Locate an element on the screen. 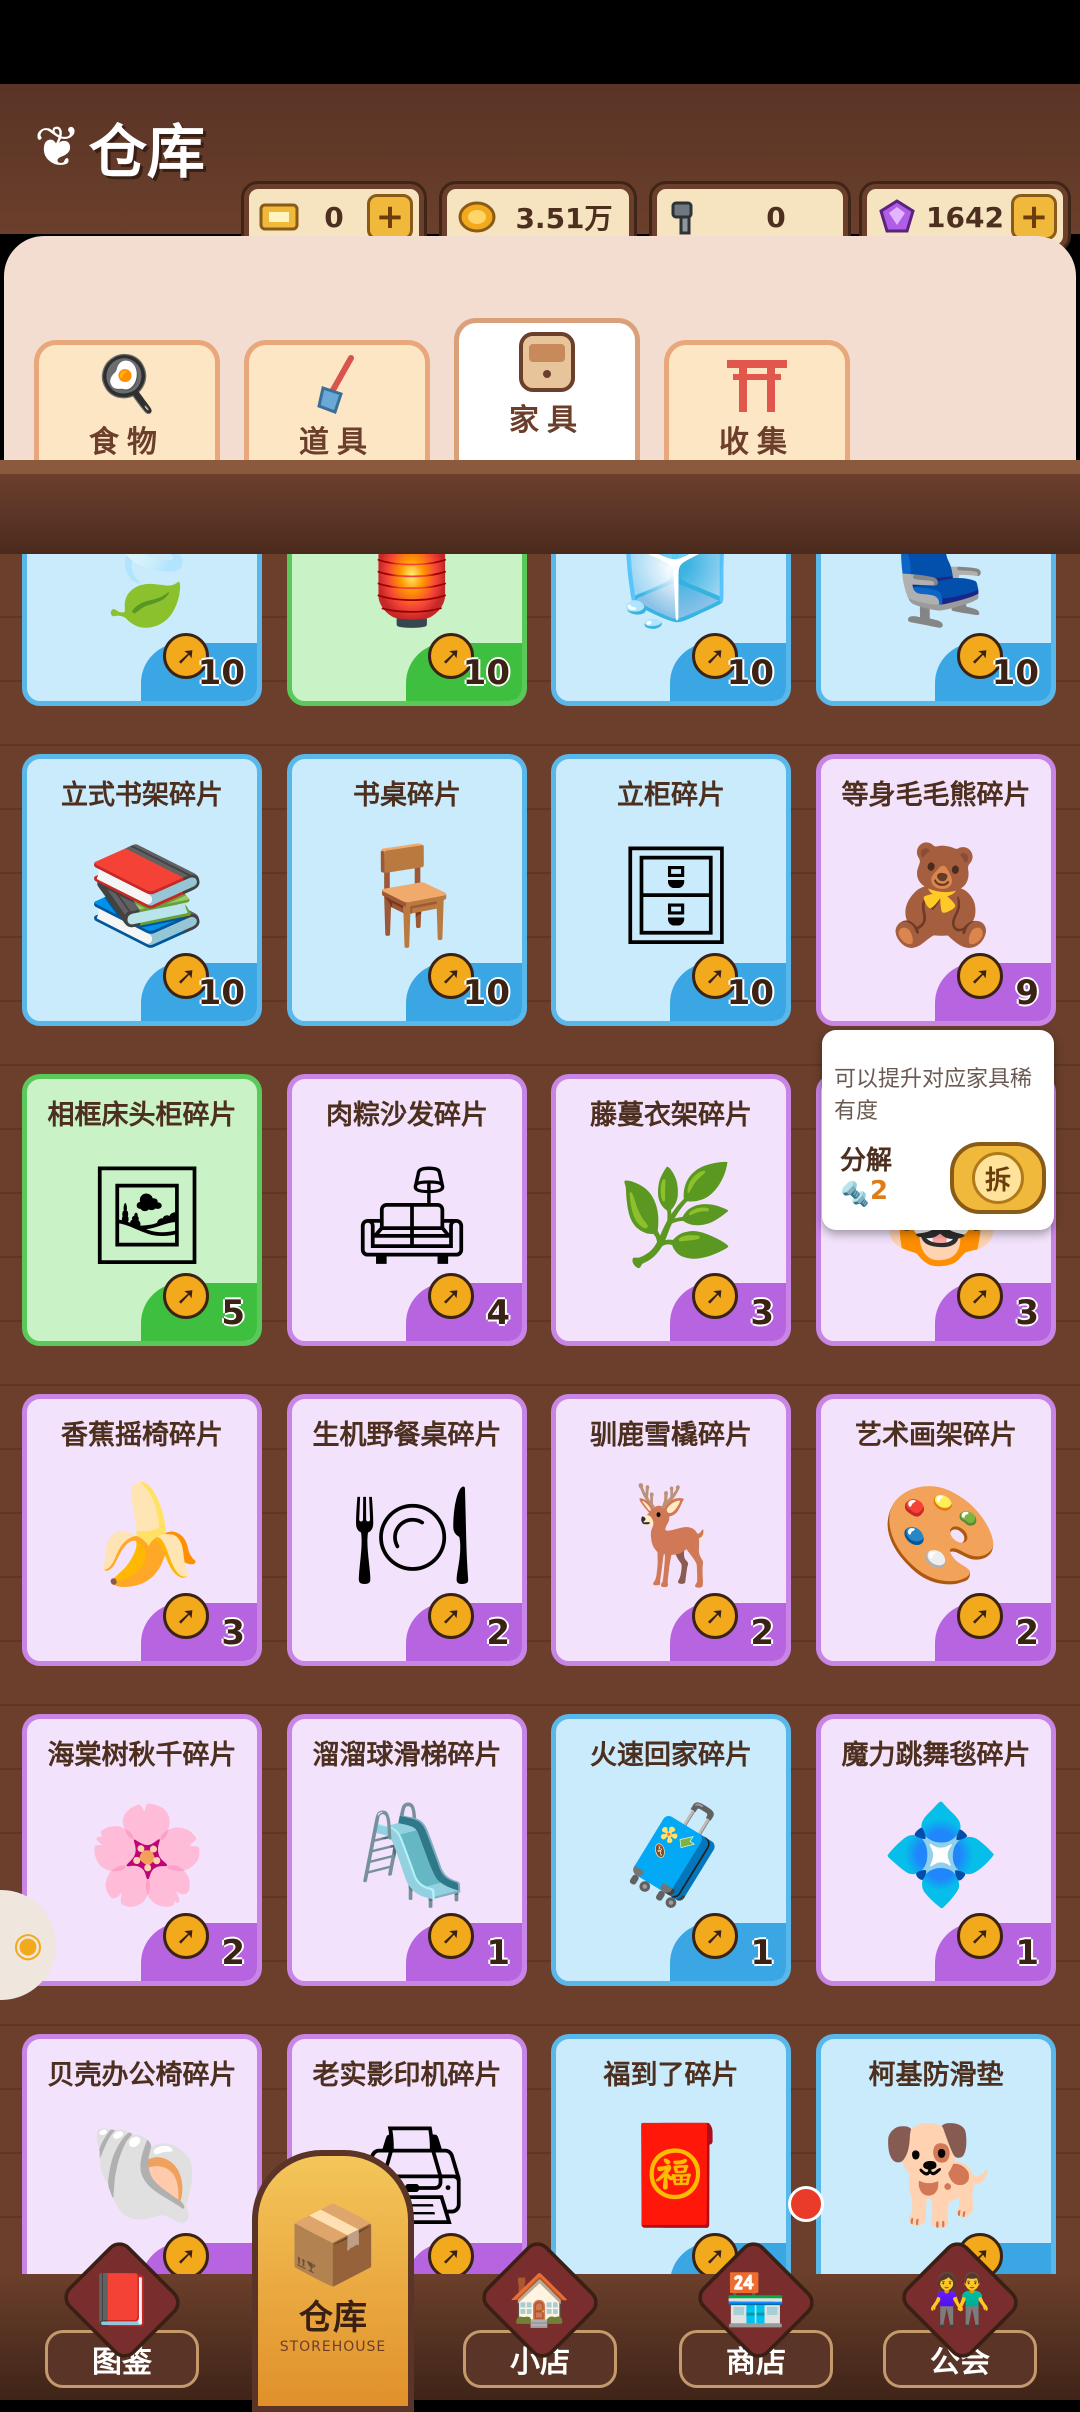 This screenshot has height=2412, width=1080. item-card: 🍃 ➚ 10 is located at coordinates (142, 630).